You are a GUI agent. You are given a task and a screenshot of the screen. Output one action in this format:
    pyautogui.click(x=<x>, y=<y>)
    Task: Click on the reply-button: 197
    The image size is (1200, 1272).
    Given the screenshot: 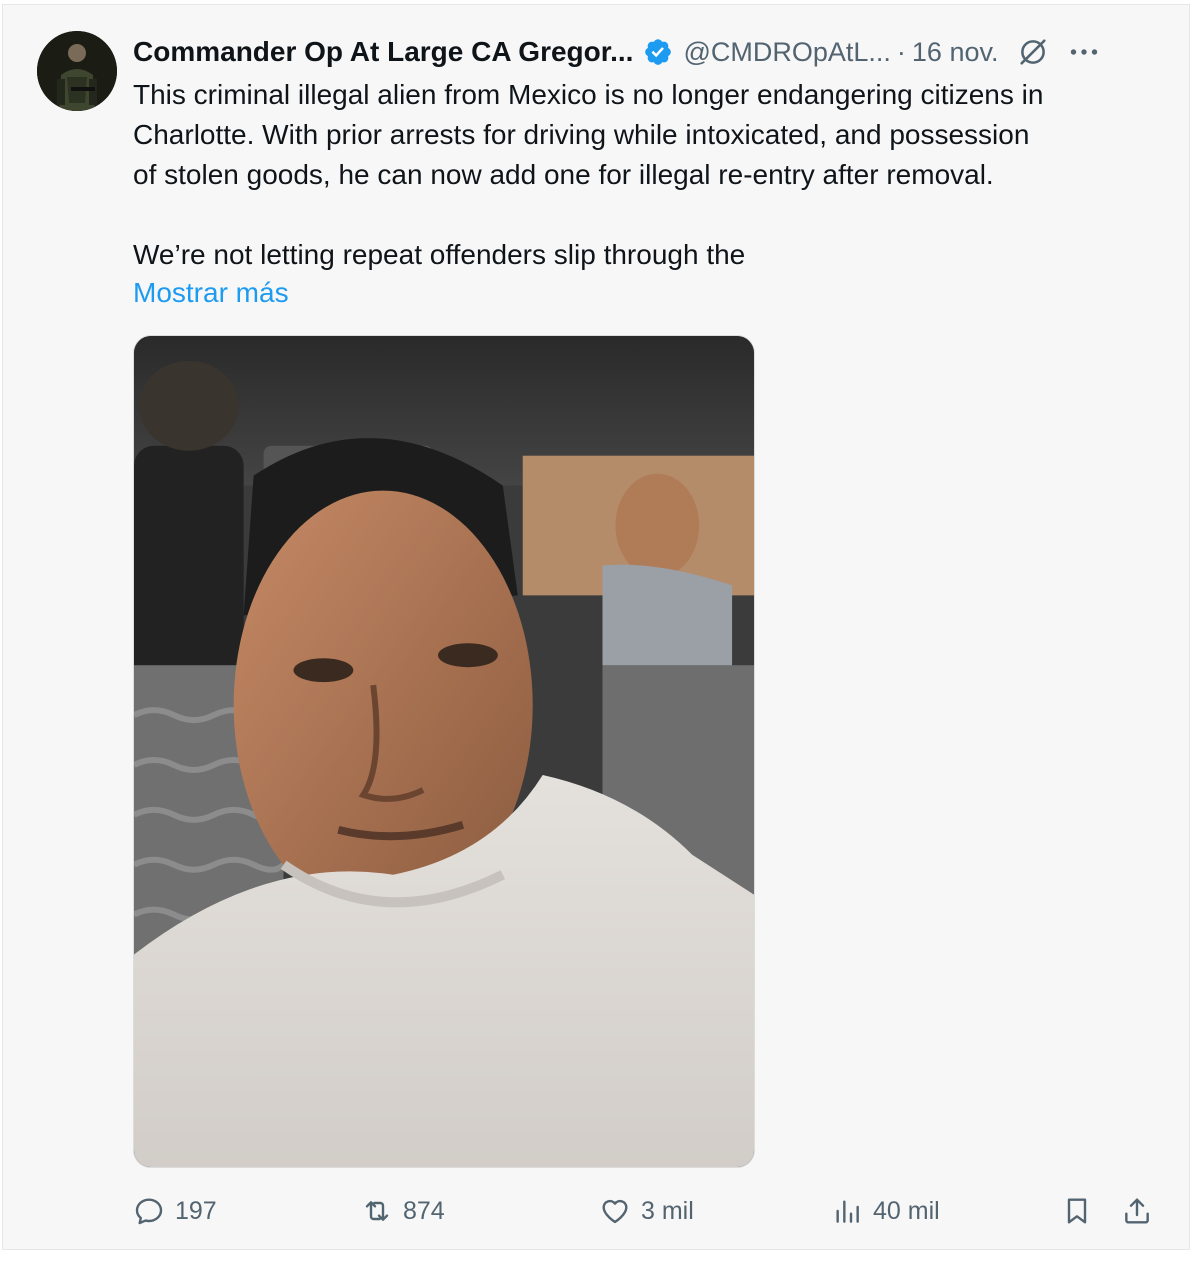 What is the action you would take?
    pyautogui.click(x=175, y=1211)
    